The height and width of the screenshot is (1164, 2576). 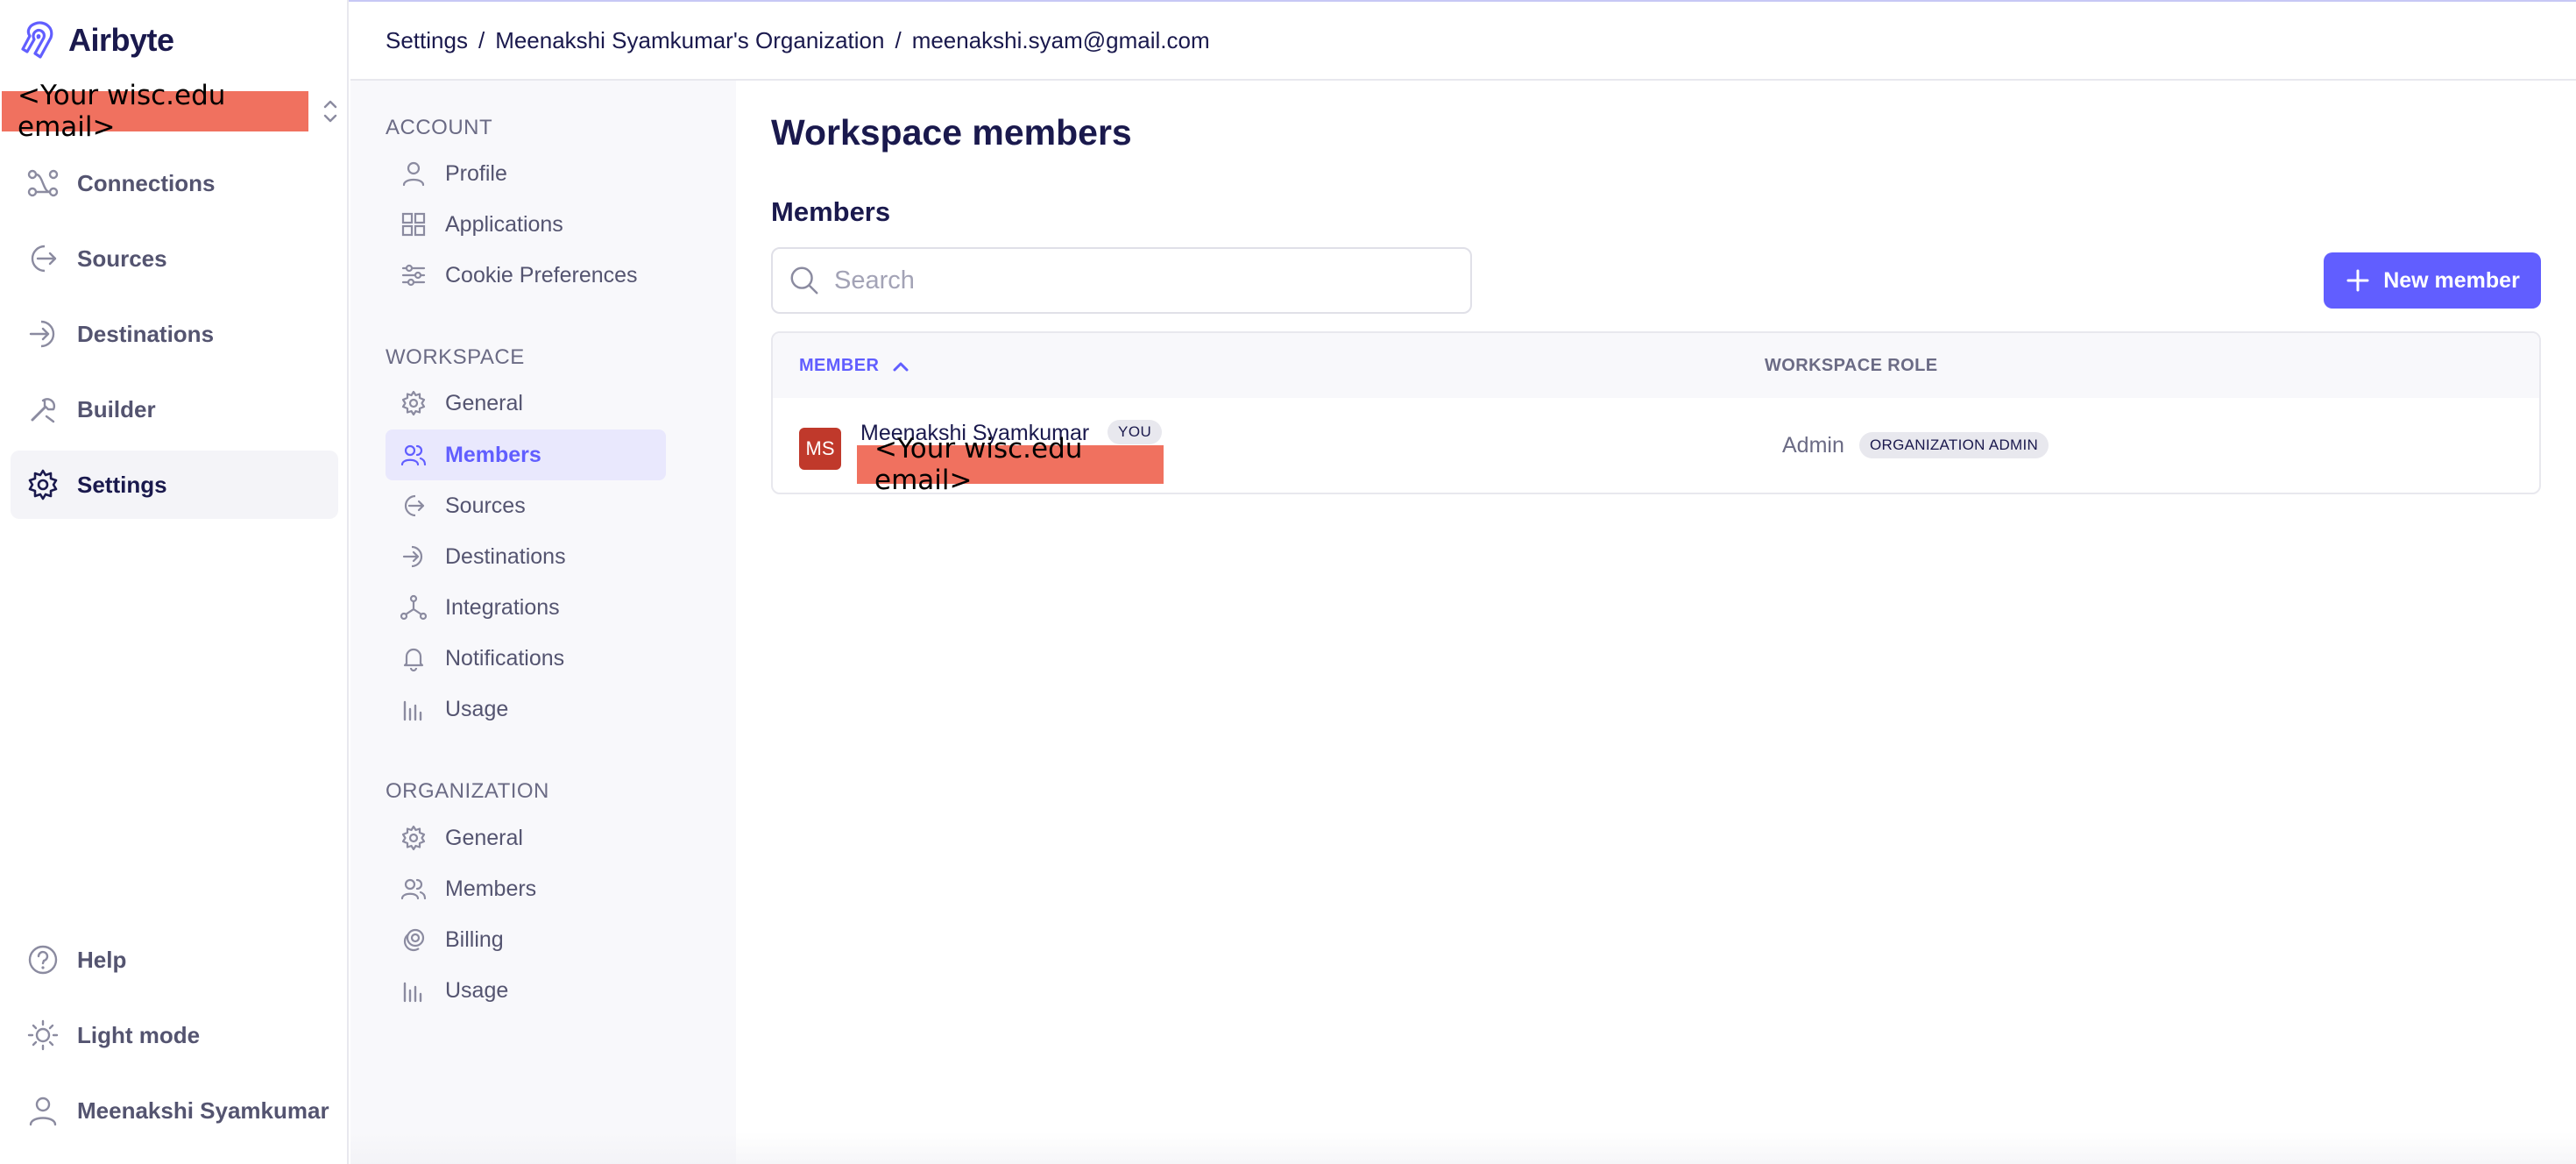 What do you see at coordinates (2451, 280) in the screenshot?
I see `new-member-label: New member` at bounding box center [2451, 280].